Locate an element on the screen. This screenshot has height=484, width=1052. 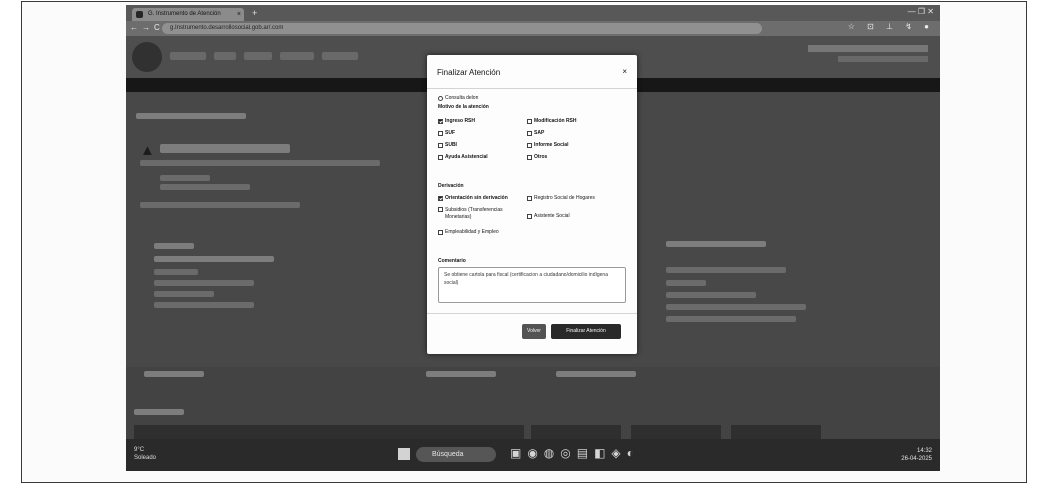
derivacion-option: Asistente Social is located at coordinates (548, 216).